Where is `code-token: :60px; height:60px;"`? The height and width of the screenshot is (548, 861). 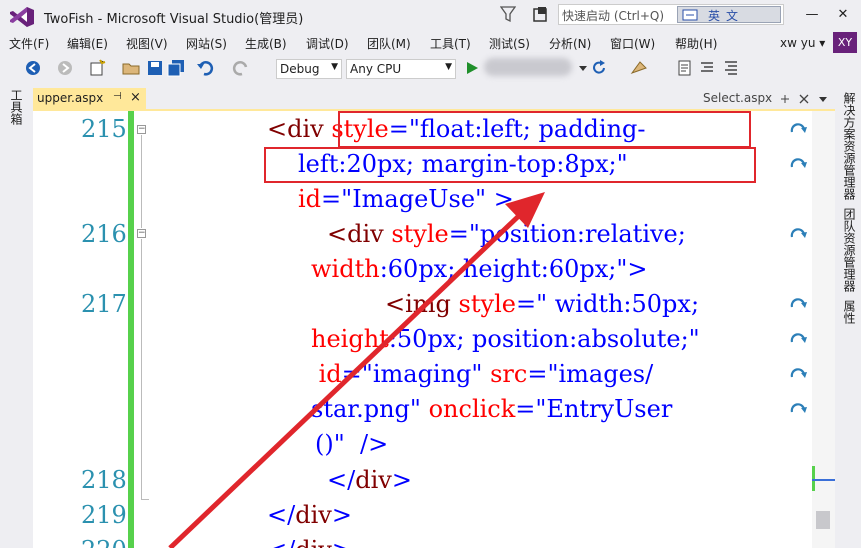
code-token: :60px; height:60px;" is located at coordinates (503, 269).